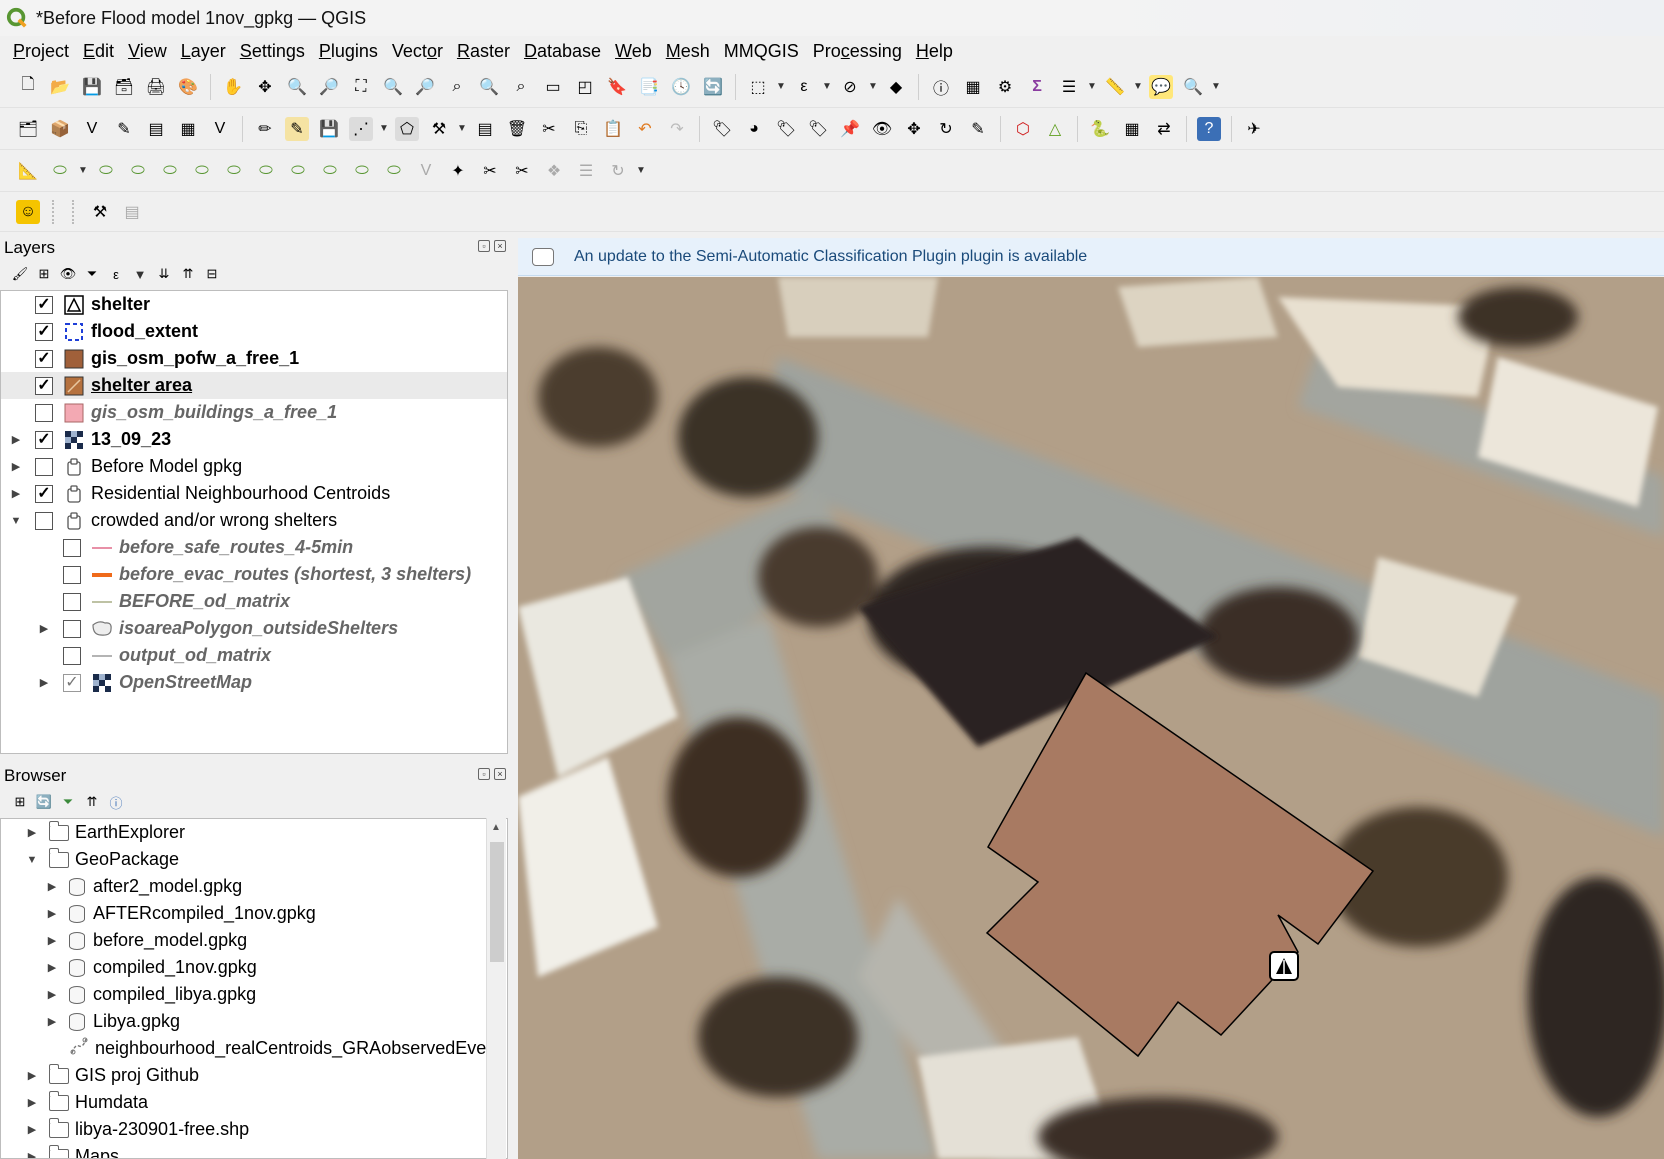  I want to click on menu-item: Web, so click(633, 51).